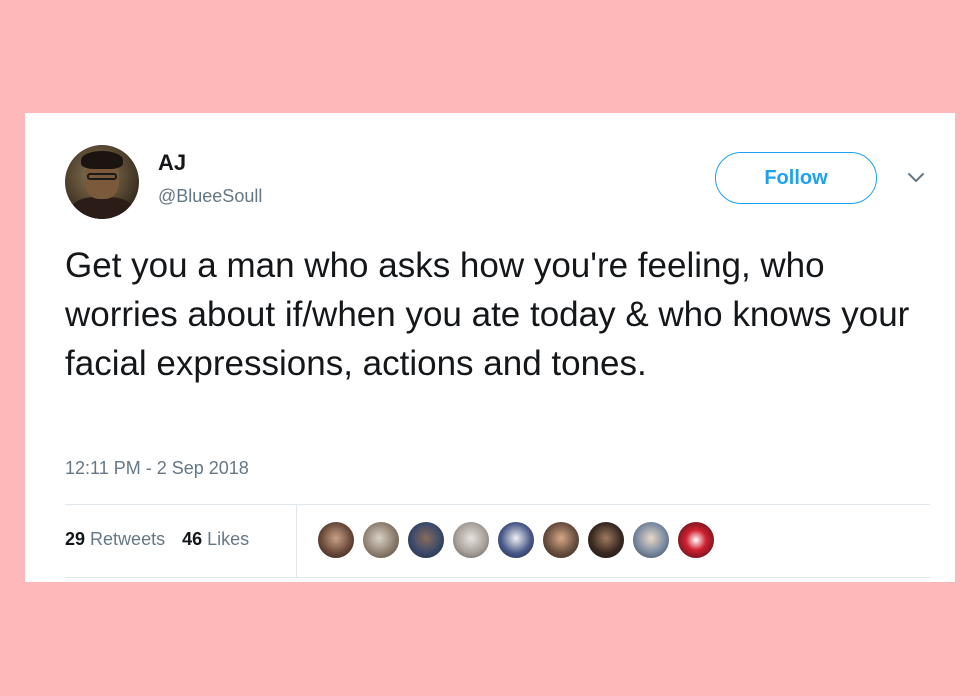  I want to click on divider-bottom, so click(497, 577).